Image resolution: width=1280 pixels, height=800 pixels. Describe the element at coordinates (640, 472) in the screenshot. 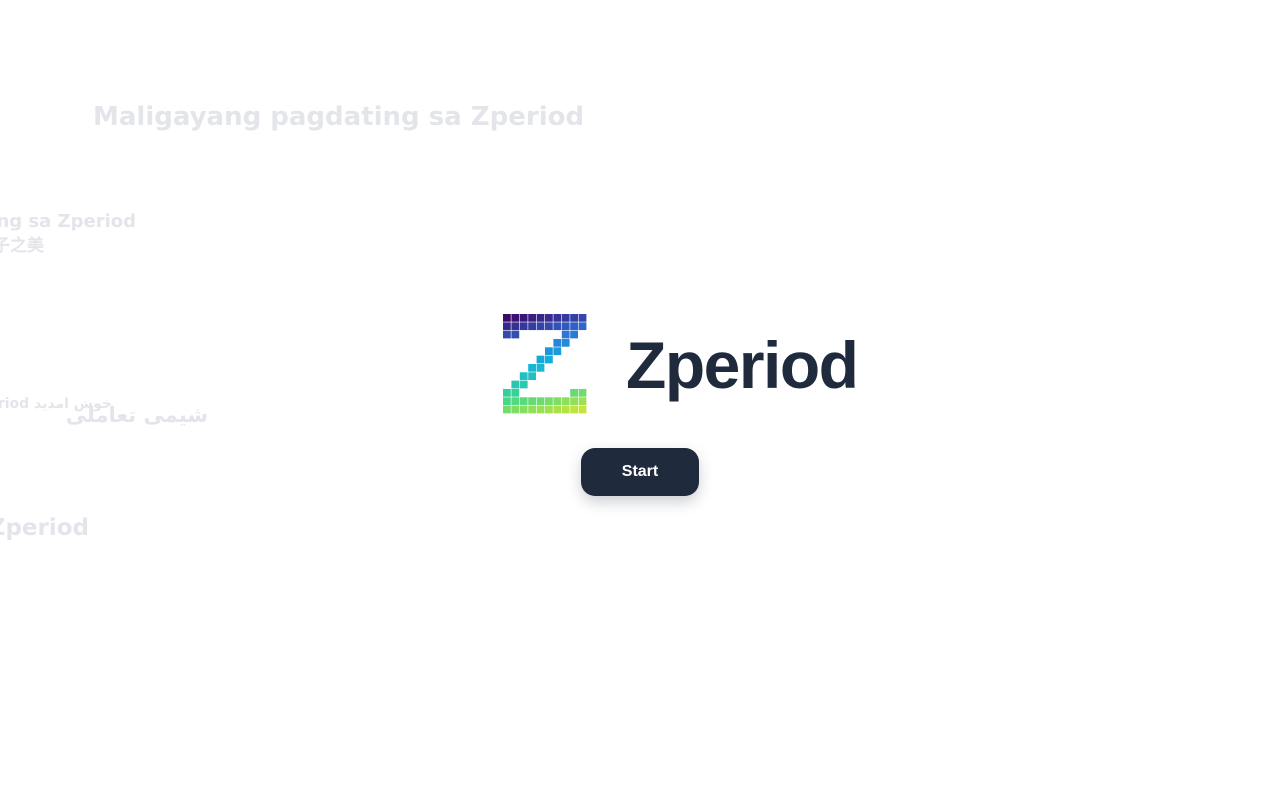

I see `start-button: Start` at that location.